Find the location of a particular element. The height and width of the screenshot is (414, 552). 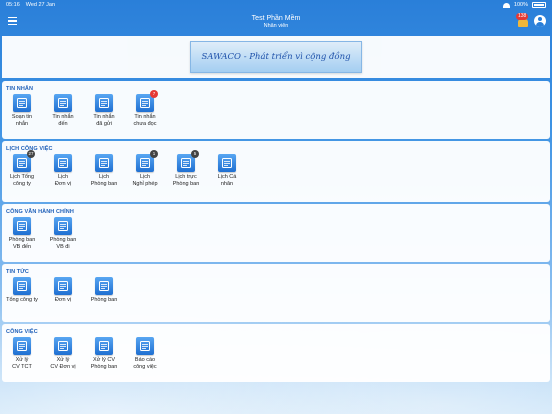

news-unit-icon is located at coordinates (63, 286).